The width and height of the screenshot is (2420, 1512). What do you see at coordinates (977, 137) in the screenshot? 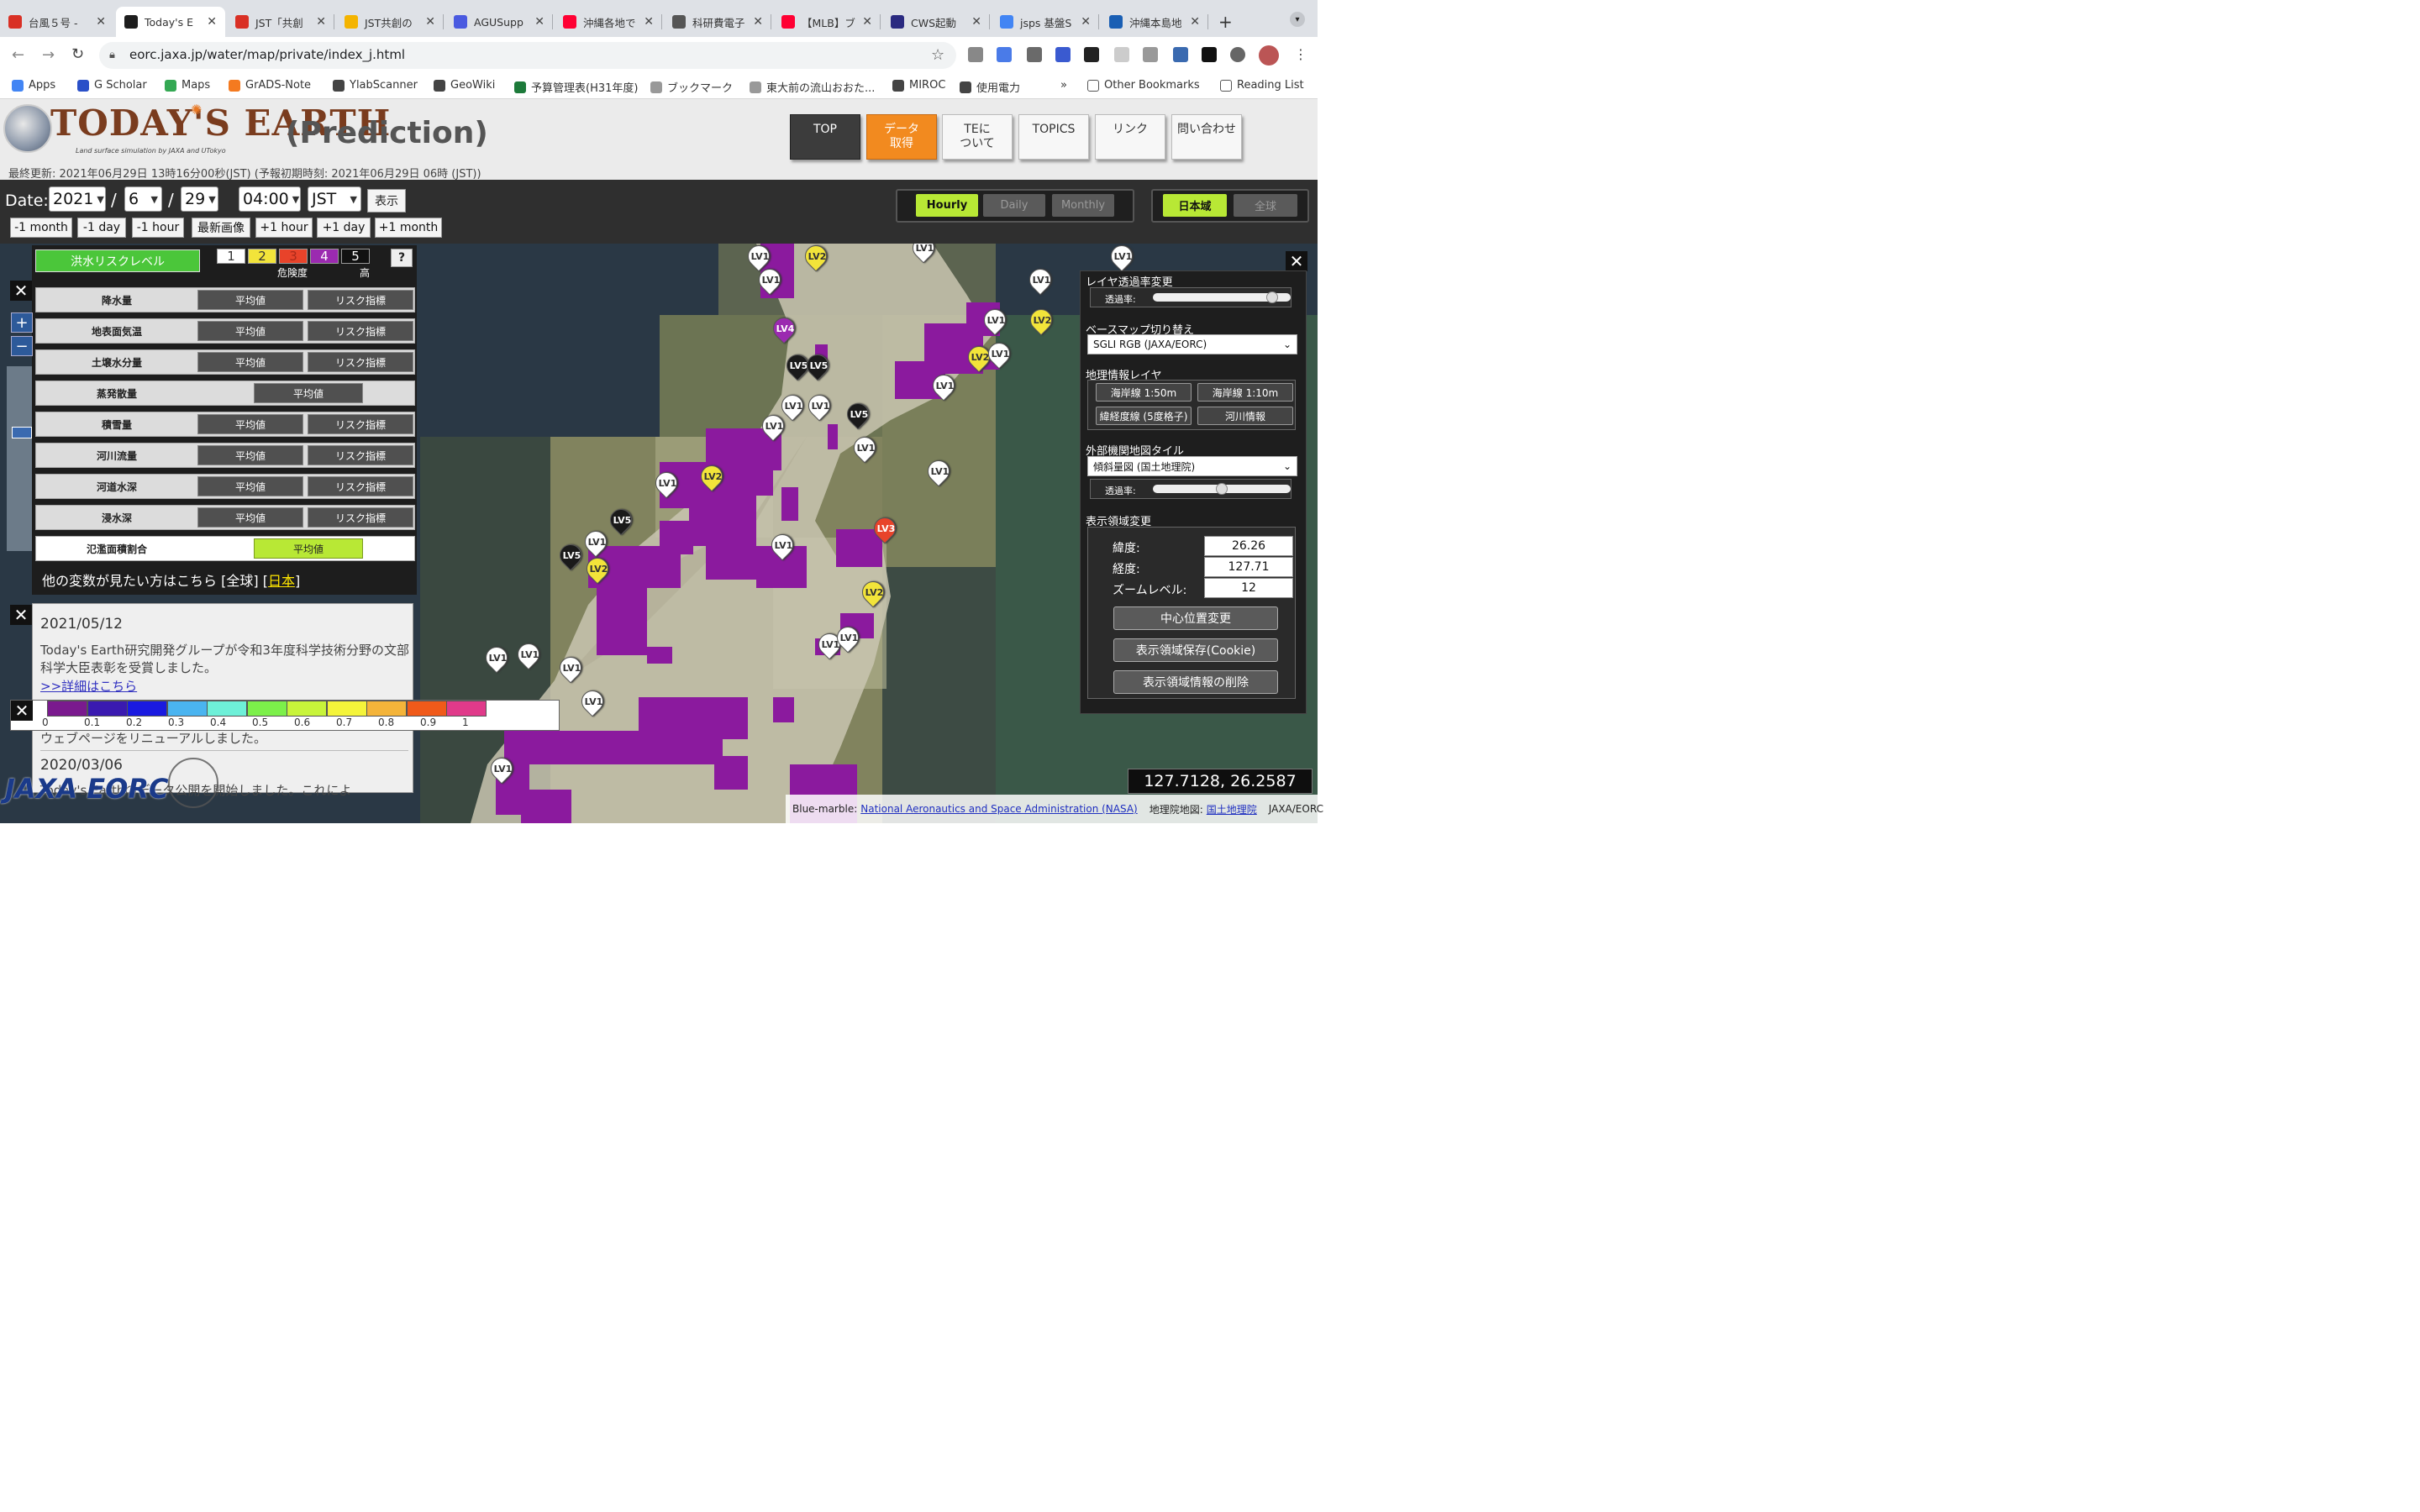
I see `nav-button: TEに ついて` at bounding box center [977, 137].